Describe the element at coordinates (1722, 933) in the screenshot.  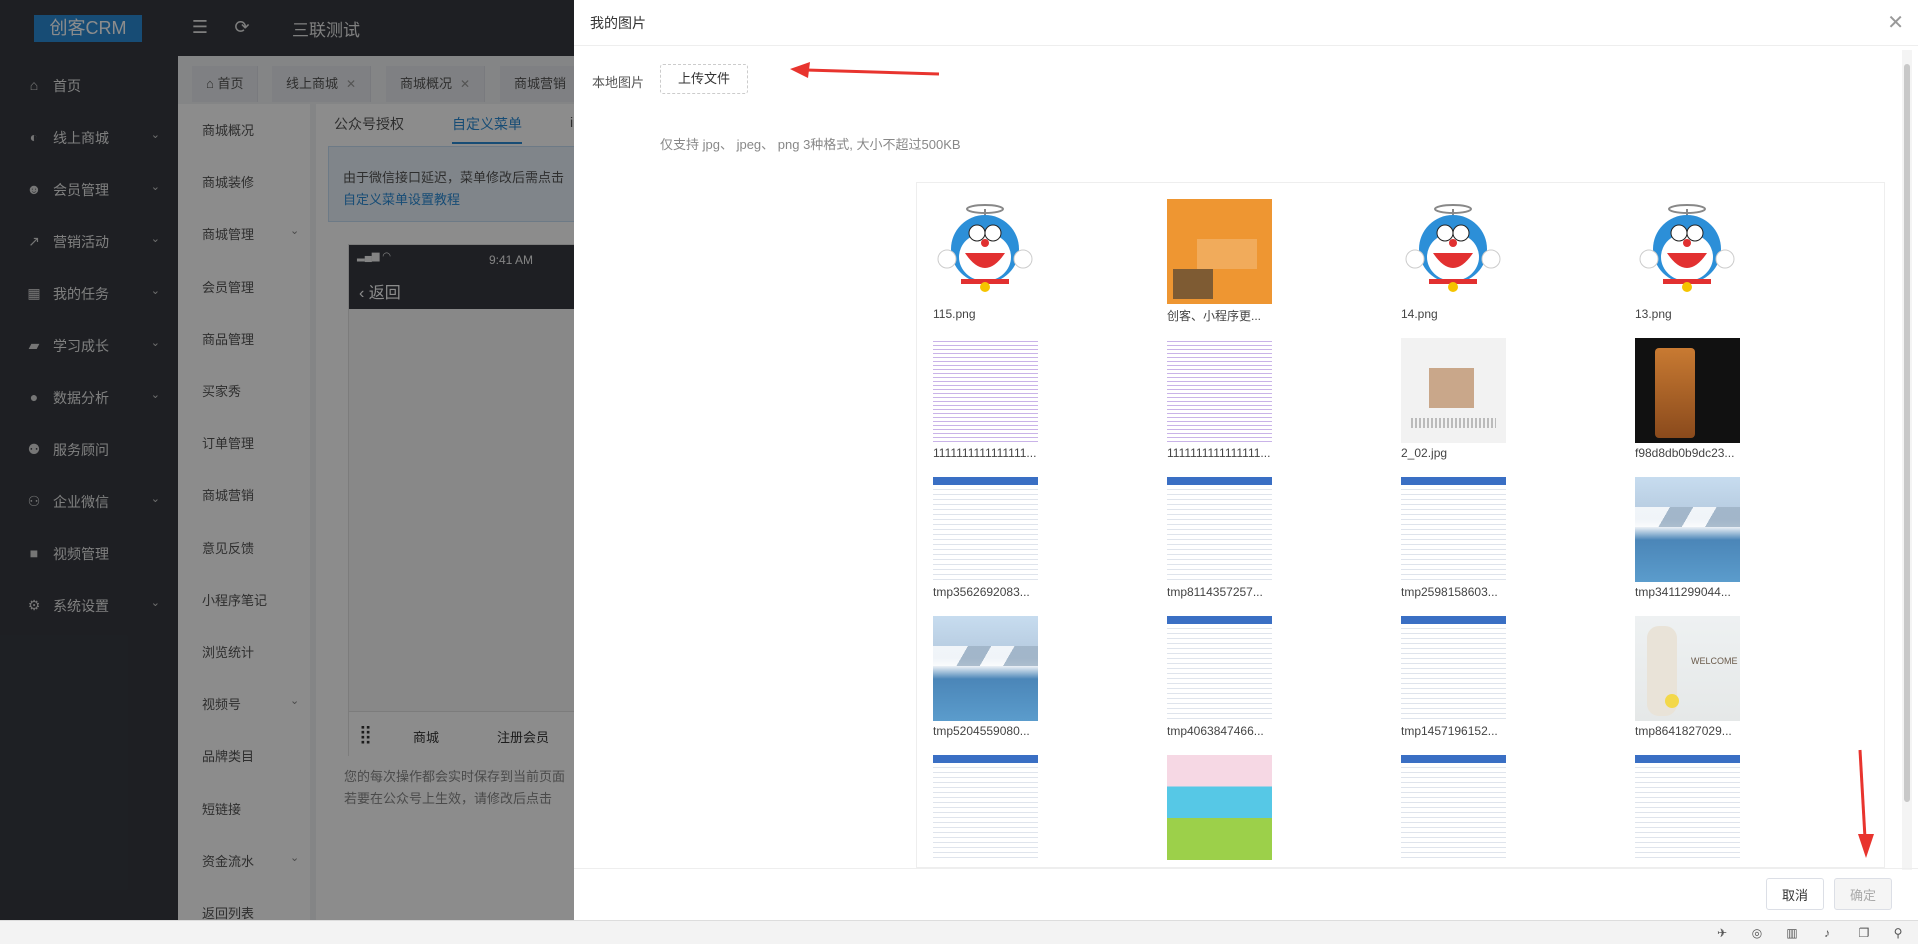
I see `pin-icon: ✈` at that location.